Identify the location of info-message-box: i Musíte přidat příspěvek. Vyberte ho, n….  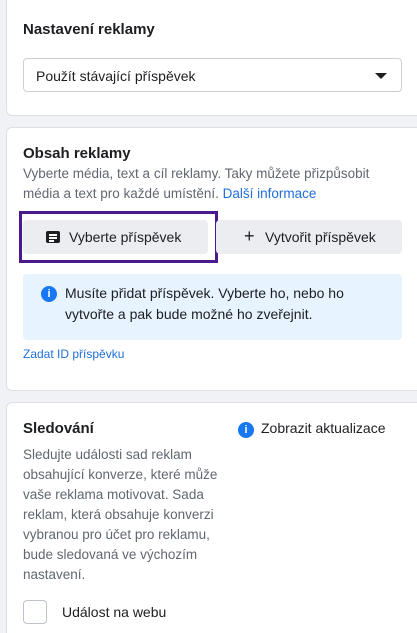
(212, 307).